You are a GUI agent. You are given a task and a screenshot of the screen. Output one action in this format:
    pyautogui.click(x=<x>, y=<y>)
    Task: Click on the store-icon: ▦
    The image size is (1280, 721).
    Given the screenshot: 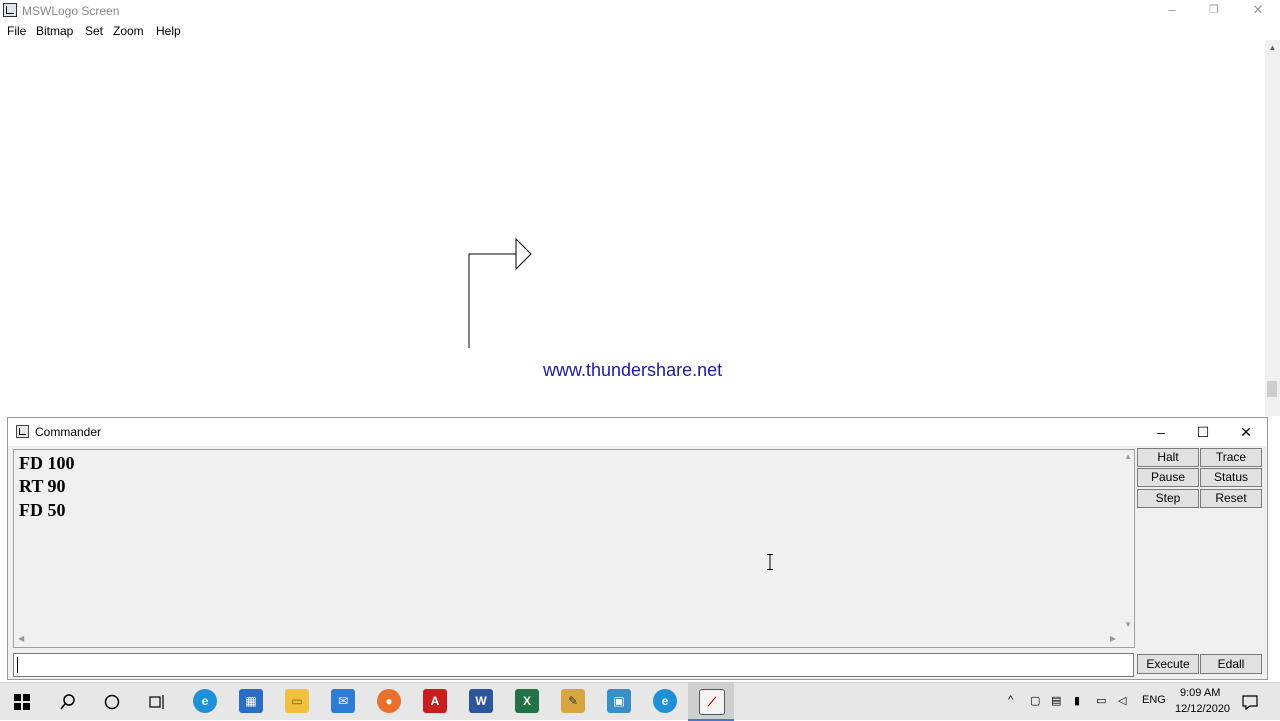 What is the action you would take?
    pyautogui.click(x=251, y=701)
    